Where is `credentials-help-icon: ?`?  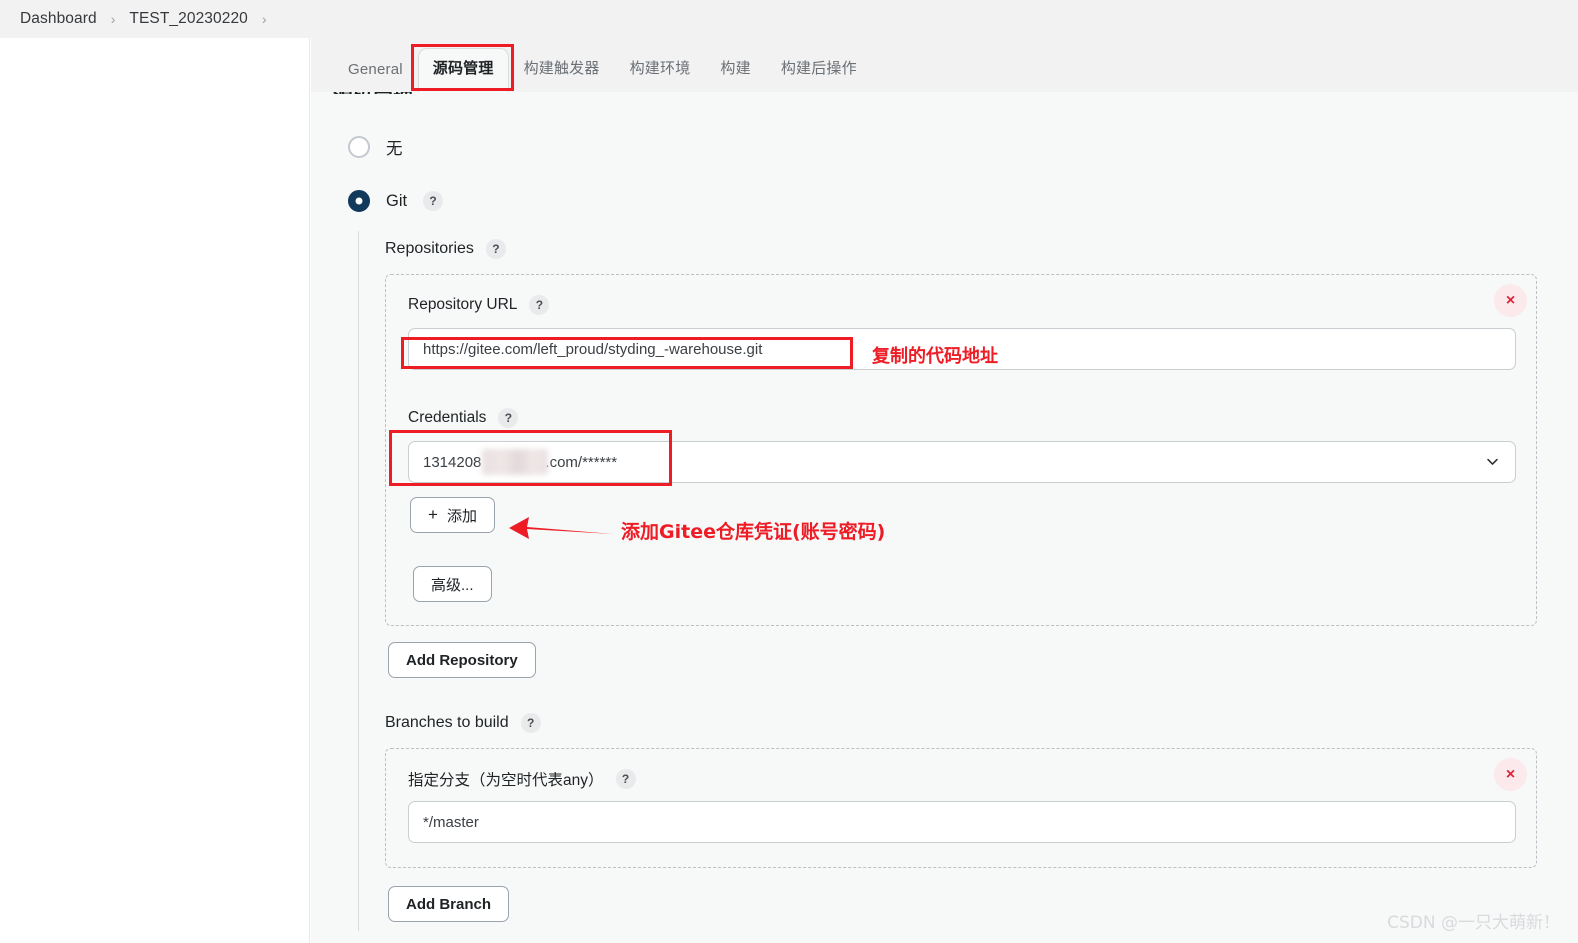
credentials-help-icon: ? is located at coordinates (508, 418).